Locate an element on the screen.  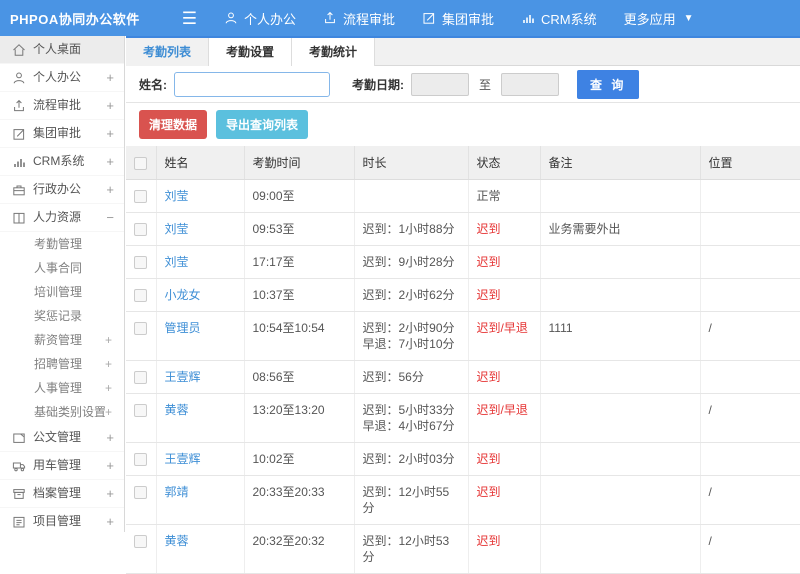
top-menu-item-CRM系统: CRM系统 is located at coordinates (559, 18).